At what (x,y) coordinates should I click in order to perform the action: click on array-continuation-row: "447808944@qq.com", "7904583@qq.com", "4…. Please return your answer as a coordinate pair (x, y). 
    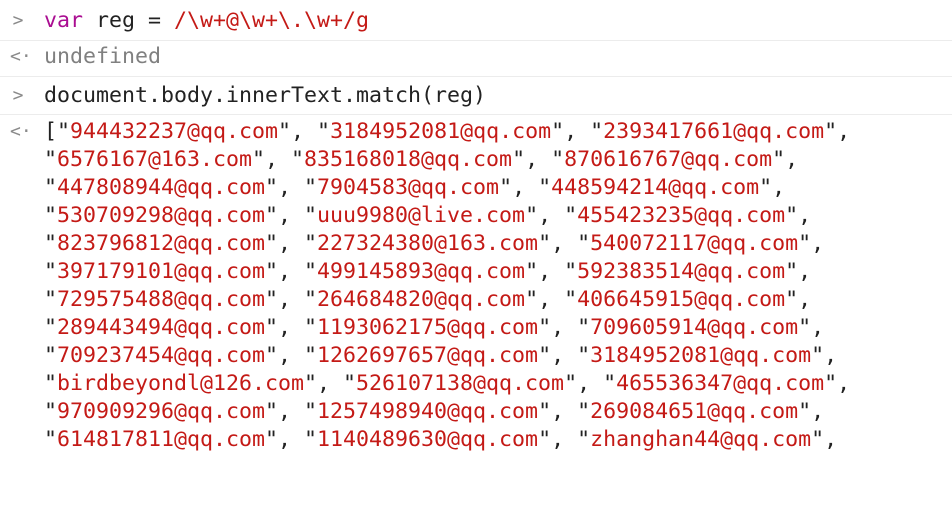
    Looking at the image, I should click on (476, 188).